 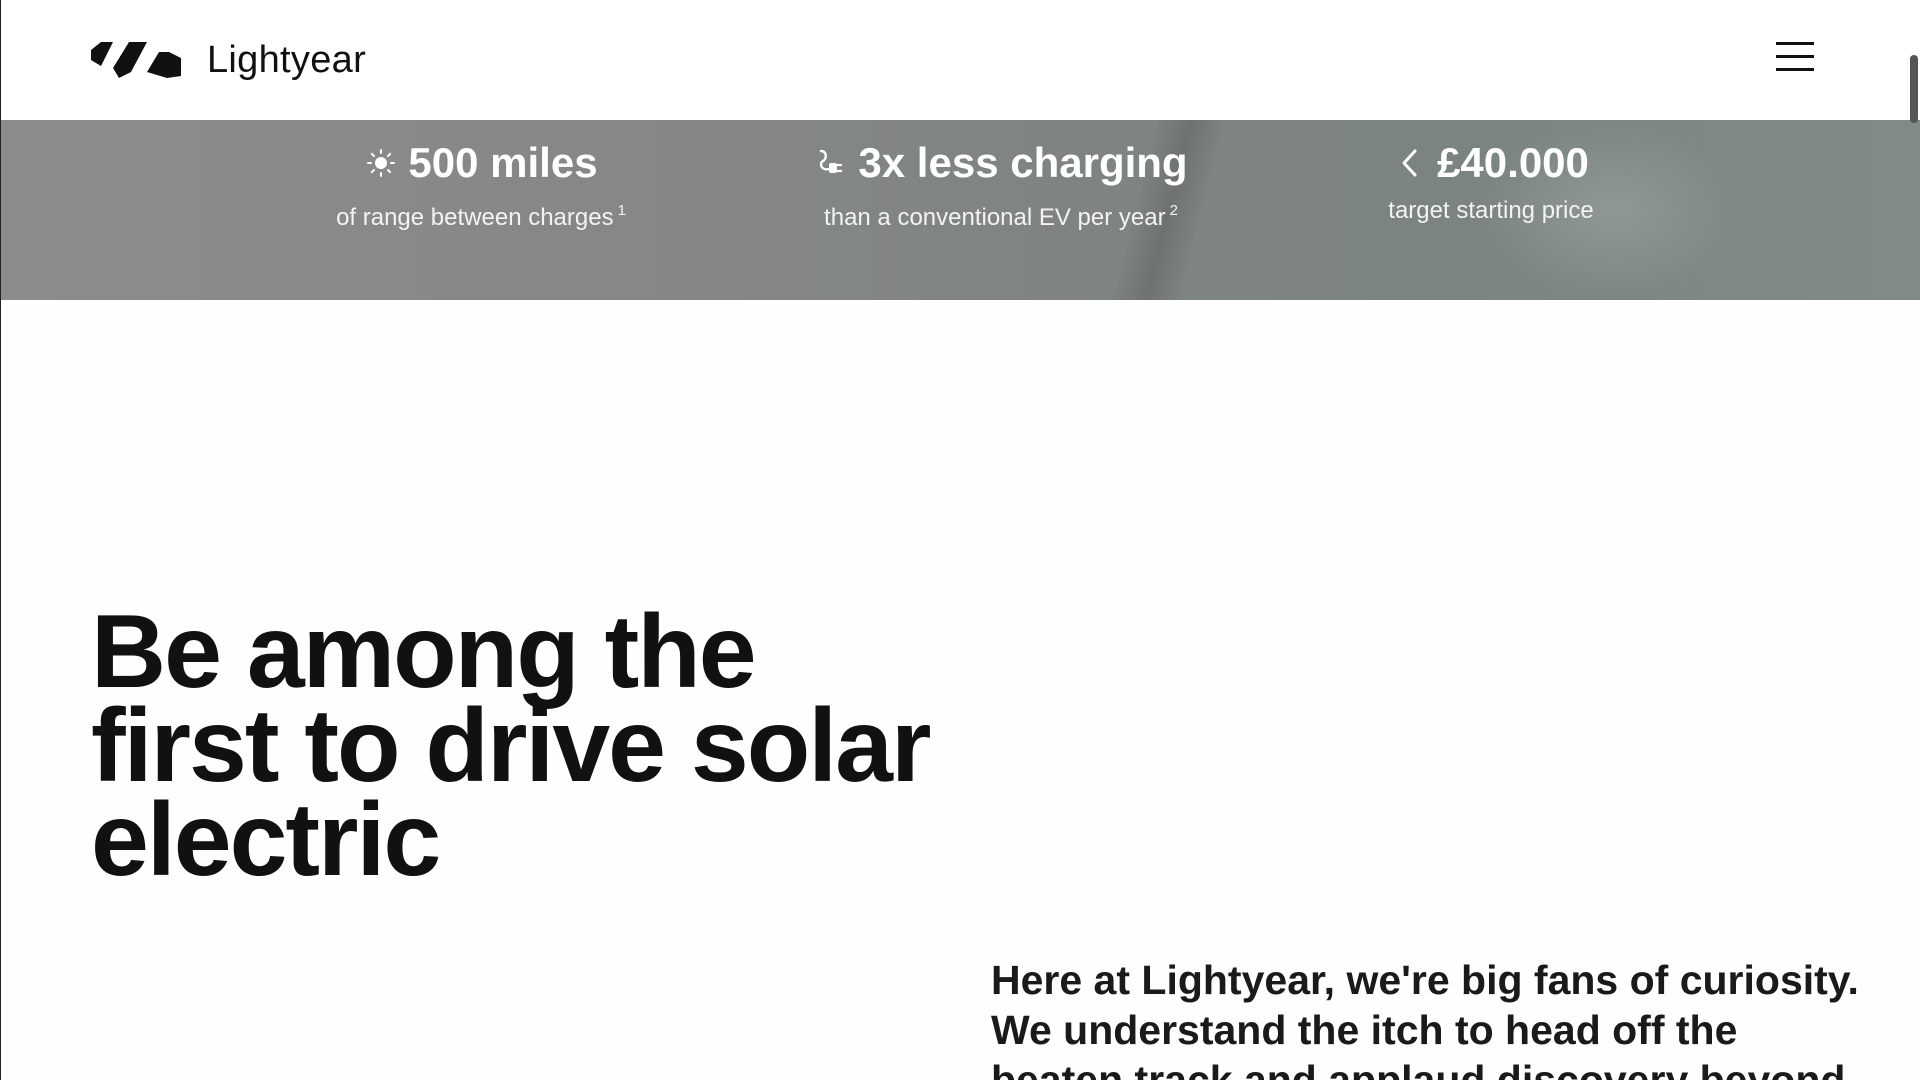 I want to click on stat-range: 500 miles of range between charges 1, so click(x=481, y=185).